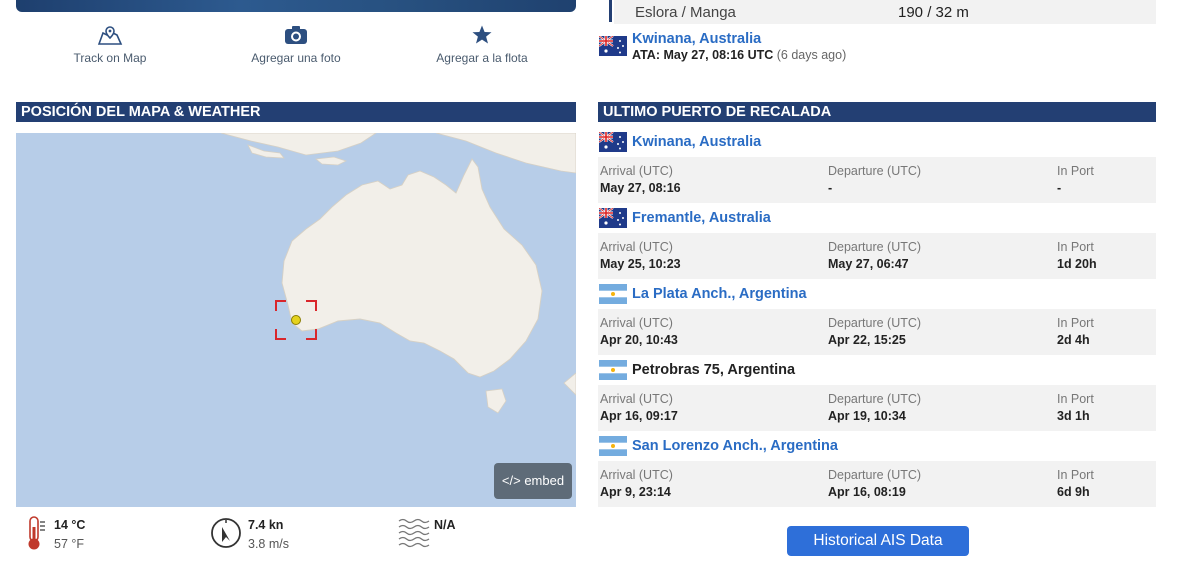 Image resolution: width=1200 pixels, height=585 pixels. Describe the element at coordinates (719, 294) in the screenshot. I see `port-name: La Plata Anch., Argentina` at that location.